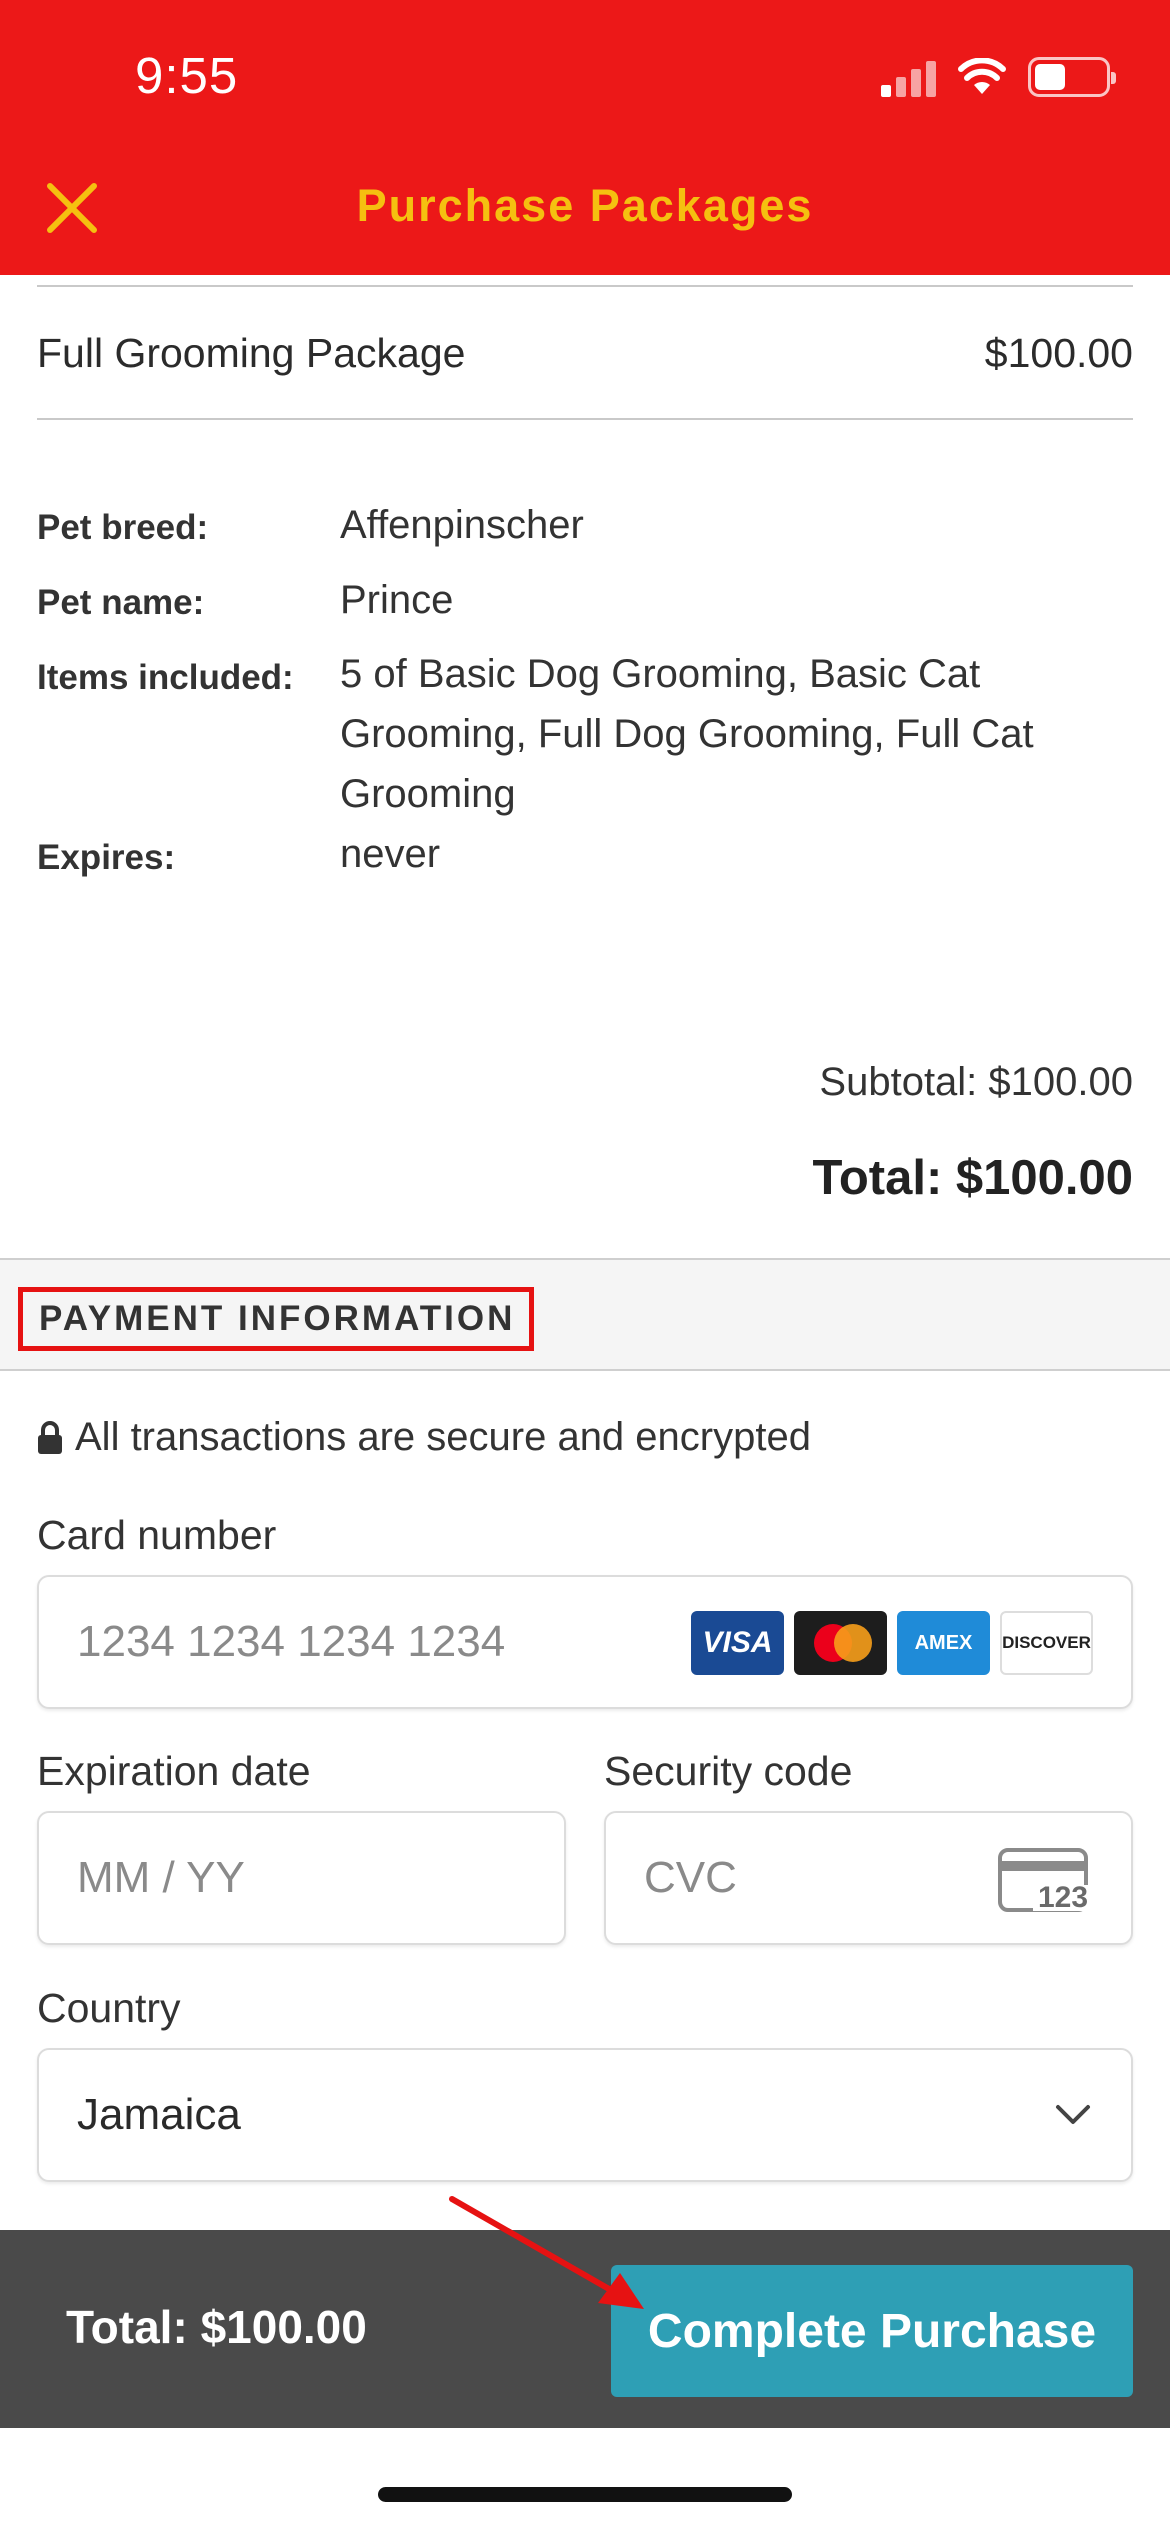 This screenshot has width=1170, height=2532. Describe the element at coordinates (840, 1643) in the screenshot. I see `mastercard-icon` at that location.